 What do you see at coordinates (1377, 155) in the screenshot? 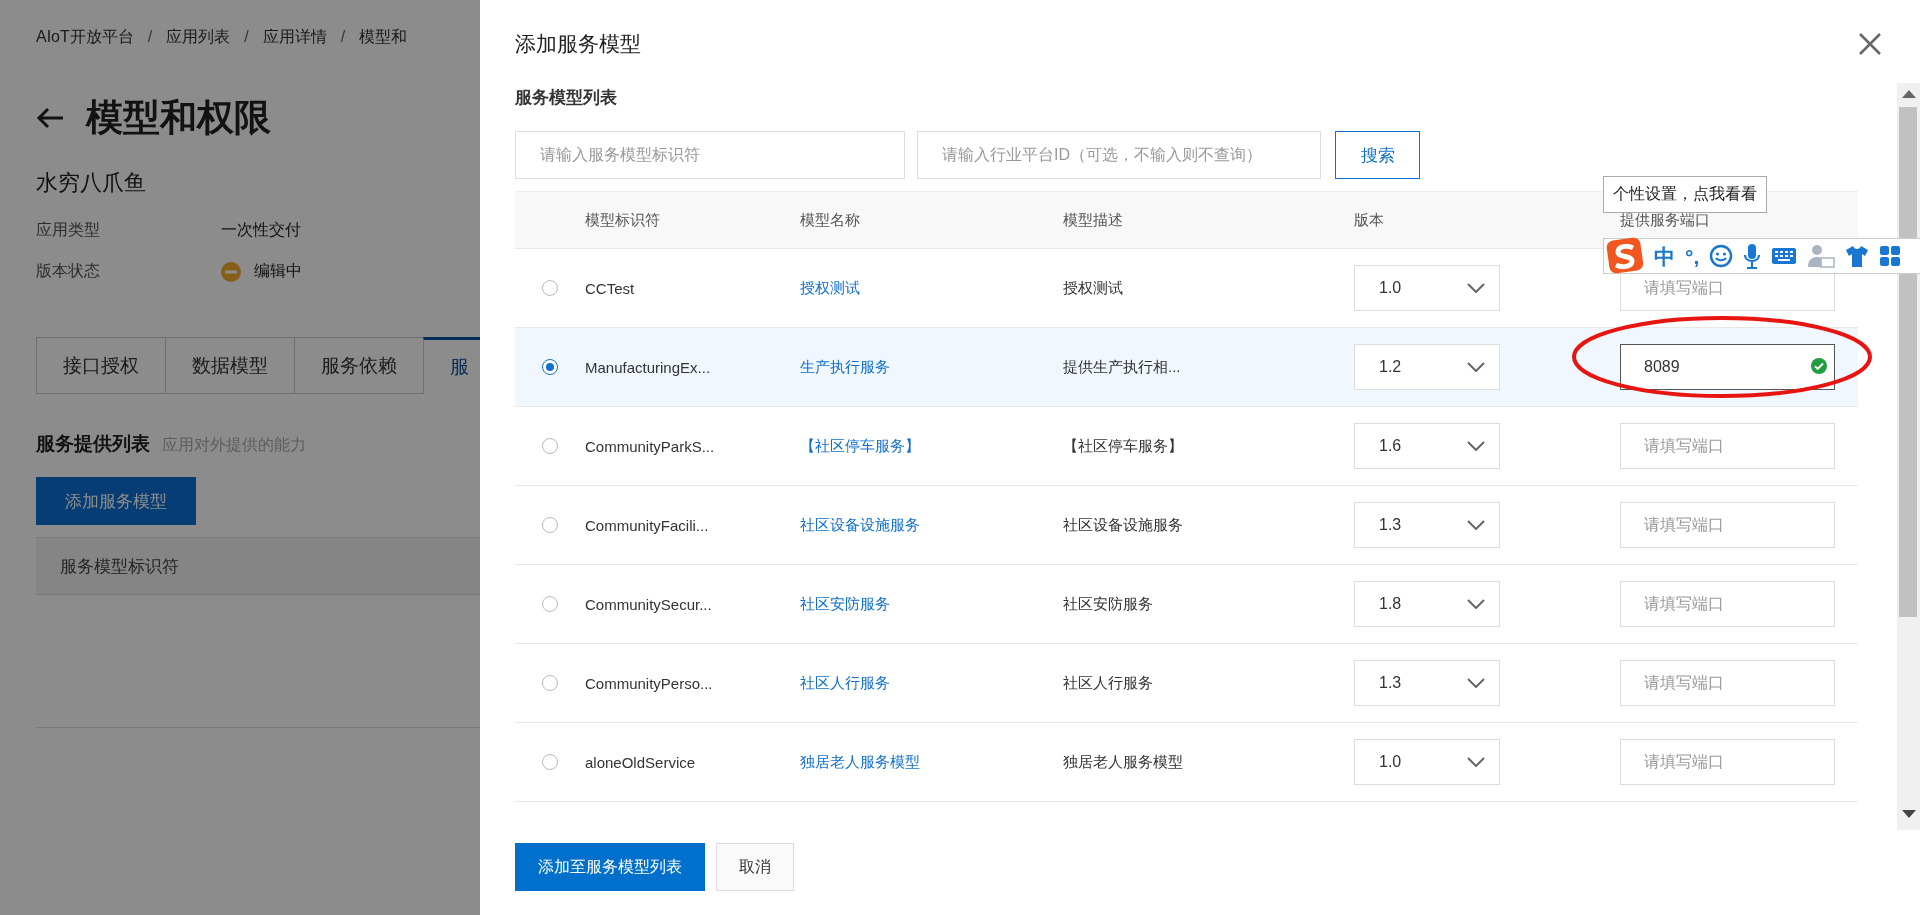
I see `search-button: 搜索` at bounding box center [1377, 155].